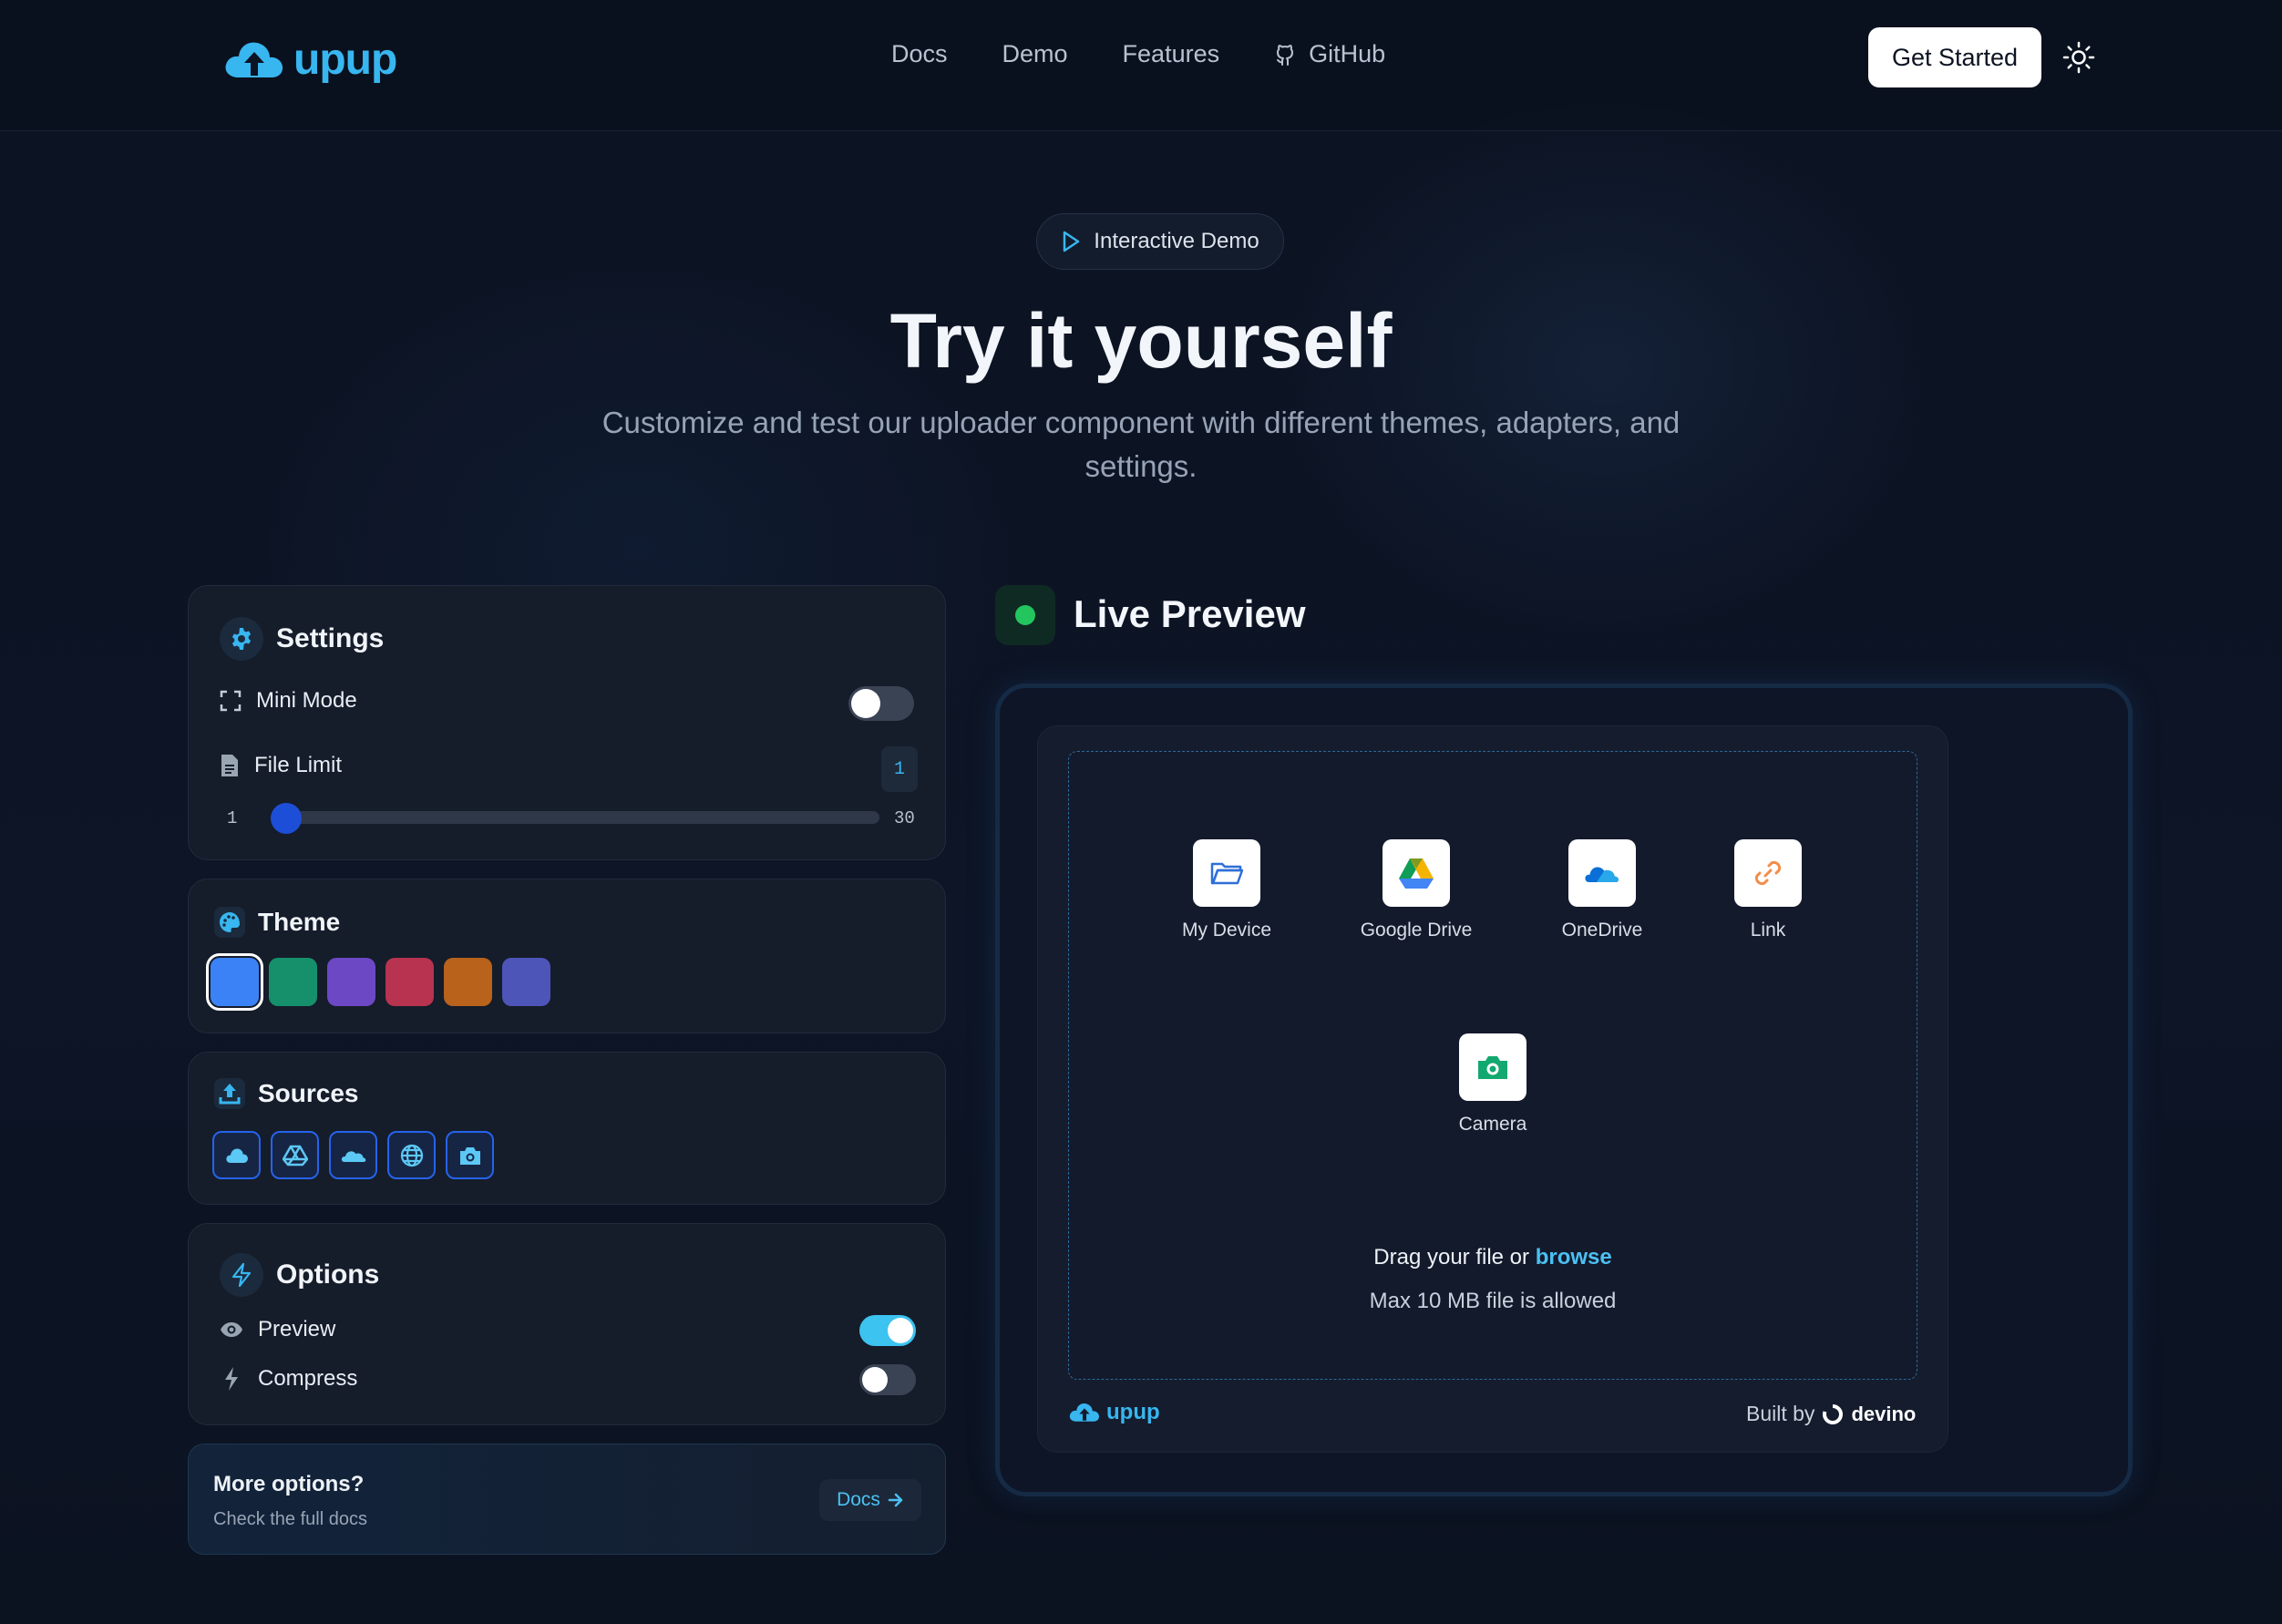  I want to click on adapter-label: Camera, so click(1492, 1124).